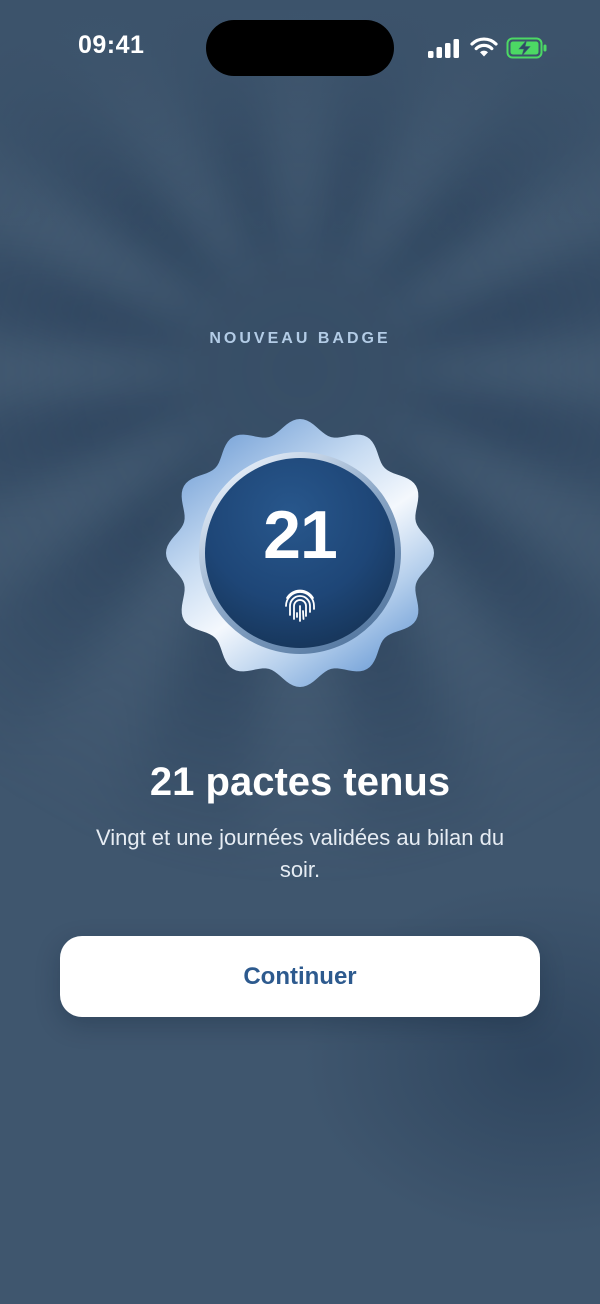  What do you see at coordinates (300, 782) in the screenshot?
I see `badge-title: 21 pactes tenus` at bounding box center [300, 782].